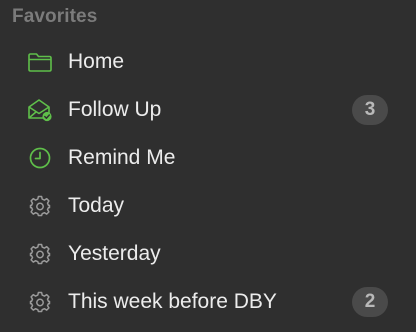 This screenshot has height=332, width=416. I want to click on sidebar-item-remind-me: Remind Me, so click(208, 158).